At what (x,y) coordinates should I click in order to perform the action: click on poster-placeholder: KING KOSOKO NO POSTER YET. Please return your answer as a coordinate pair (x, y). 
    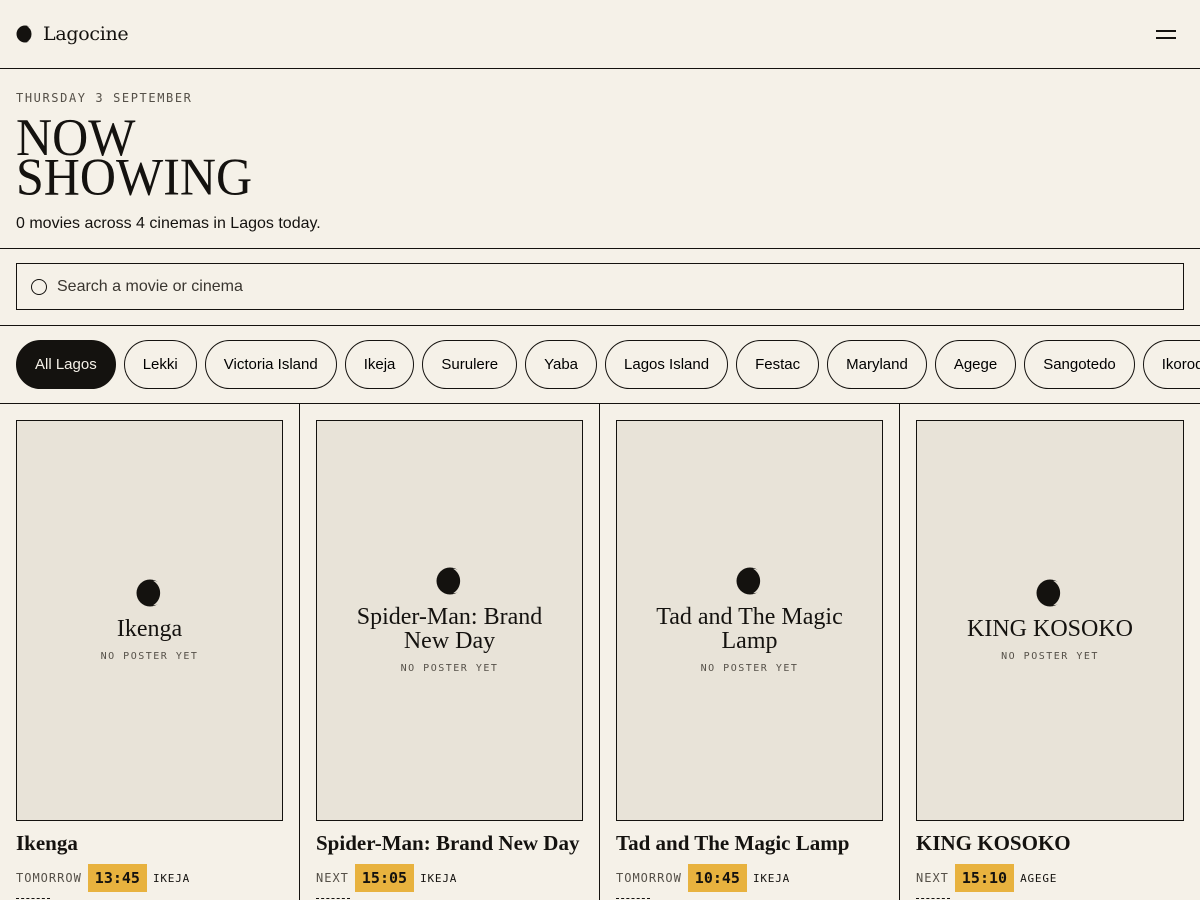
    Looking at the image, I should click on (1050, 620).